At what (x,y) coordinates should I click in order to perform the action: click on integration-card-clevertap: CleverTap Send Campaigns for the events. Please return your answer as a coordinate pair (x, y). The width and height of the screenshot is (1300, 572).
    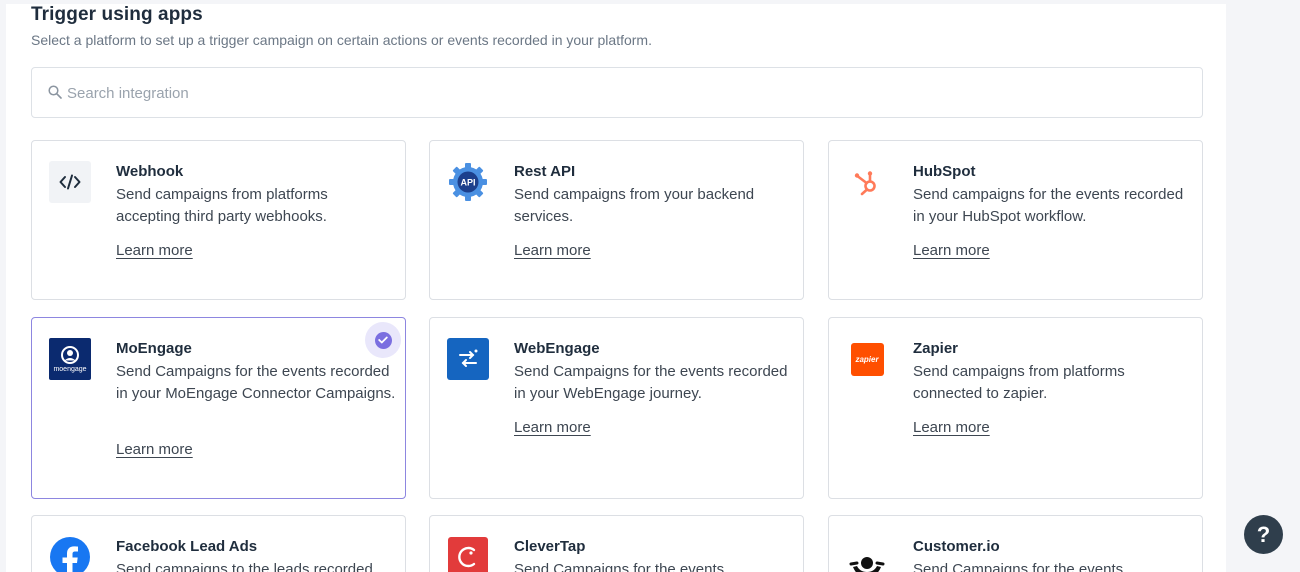
    Looking at the image, I should click on (616, 543).